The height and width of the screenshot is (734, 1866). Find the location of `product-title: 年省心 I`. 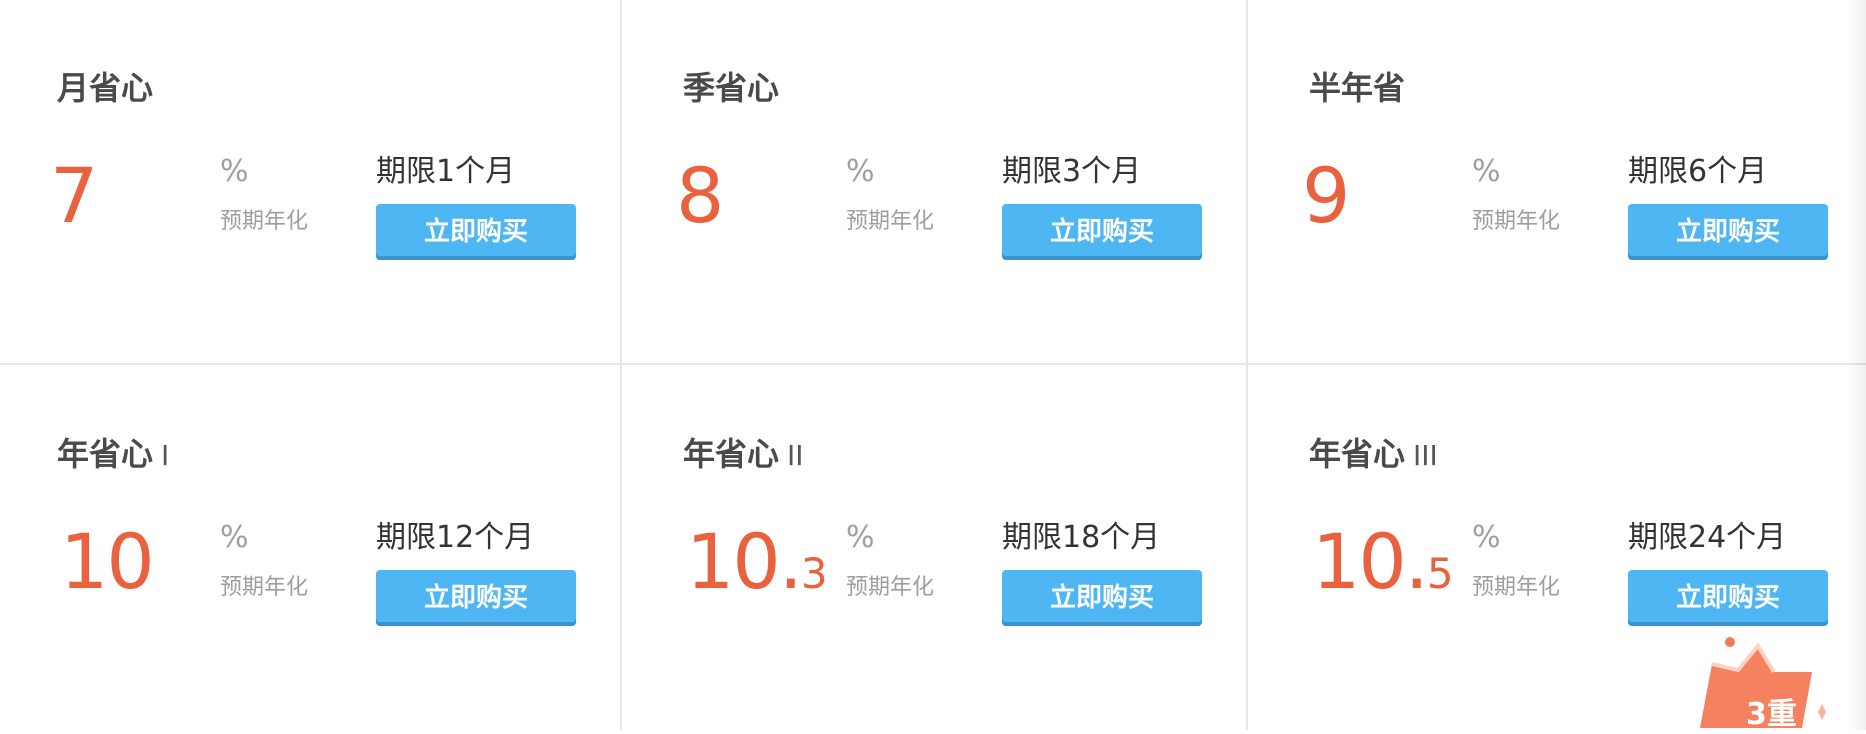

product-title: 年省心 I is located at coordinates (113, 454).